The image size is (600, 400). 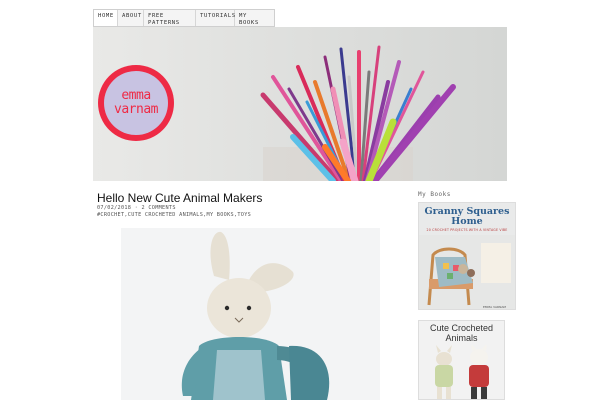 I want to click on book1-title: Granny Squares Home, so click(x=467, y=217).